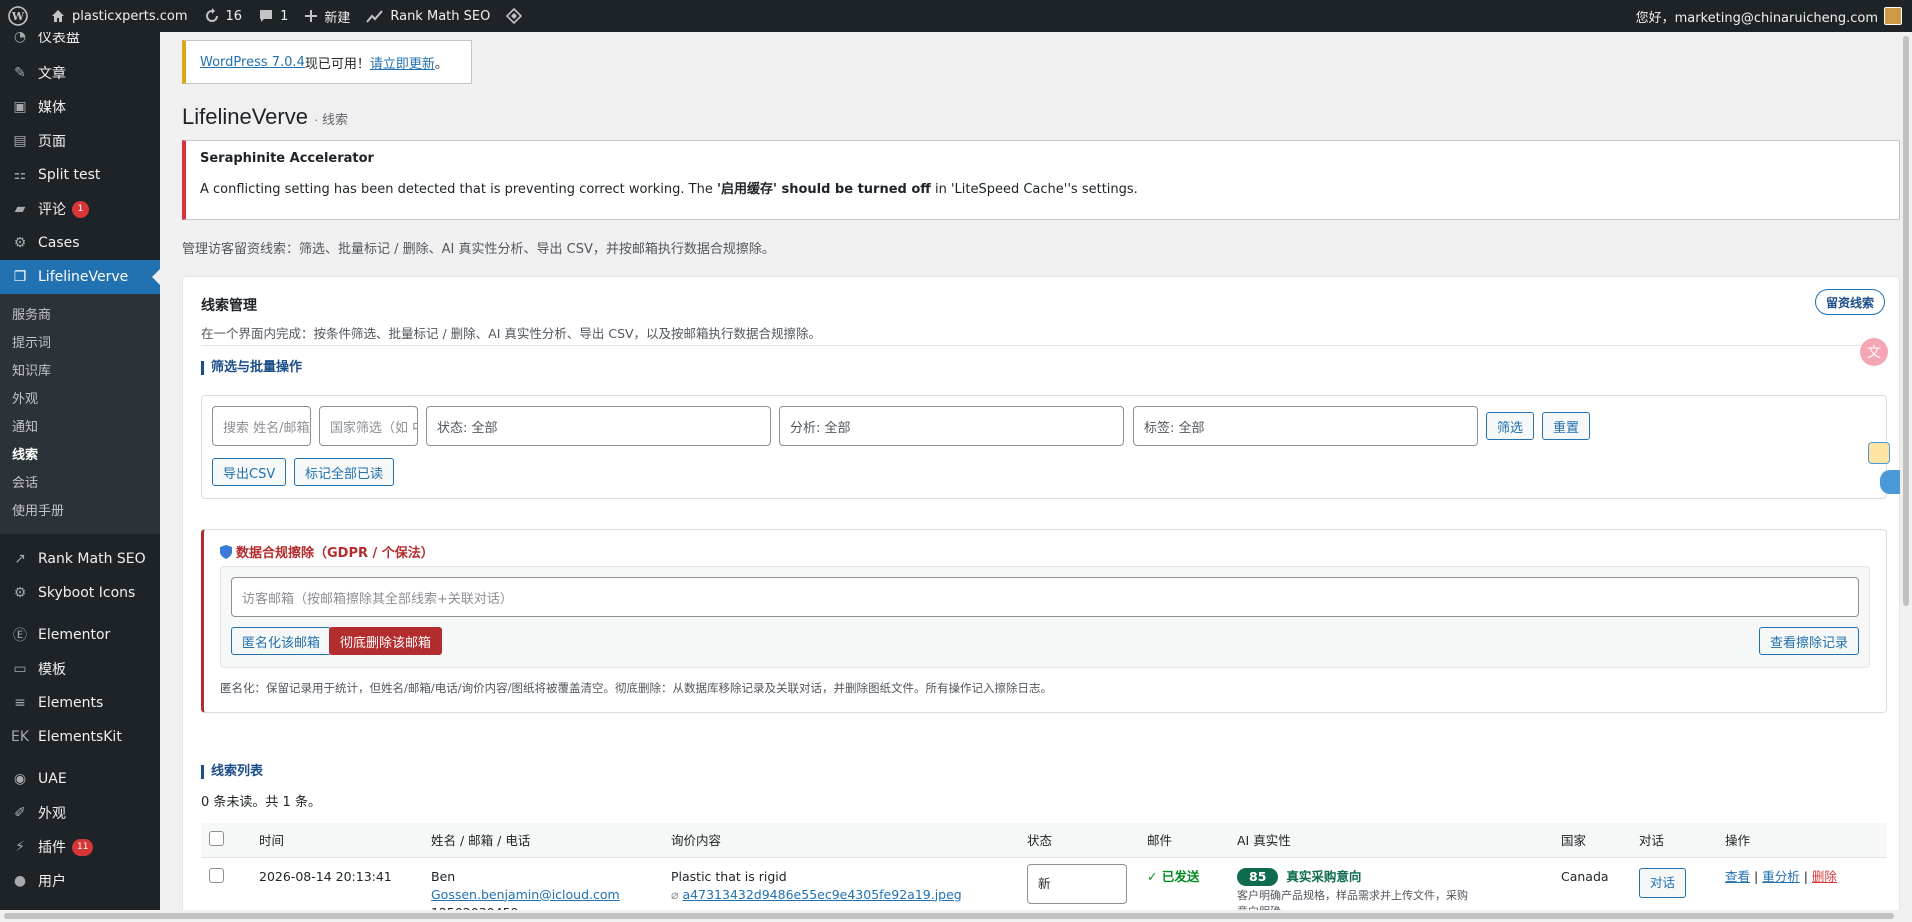 This screenshot has width=1912, height=922. Describe the element at coordinates (1305, 426) in the screenshot. I see `tag-select: 标签: 全部` at that location.